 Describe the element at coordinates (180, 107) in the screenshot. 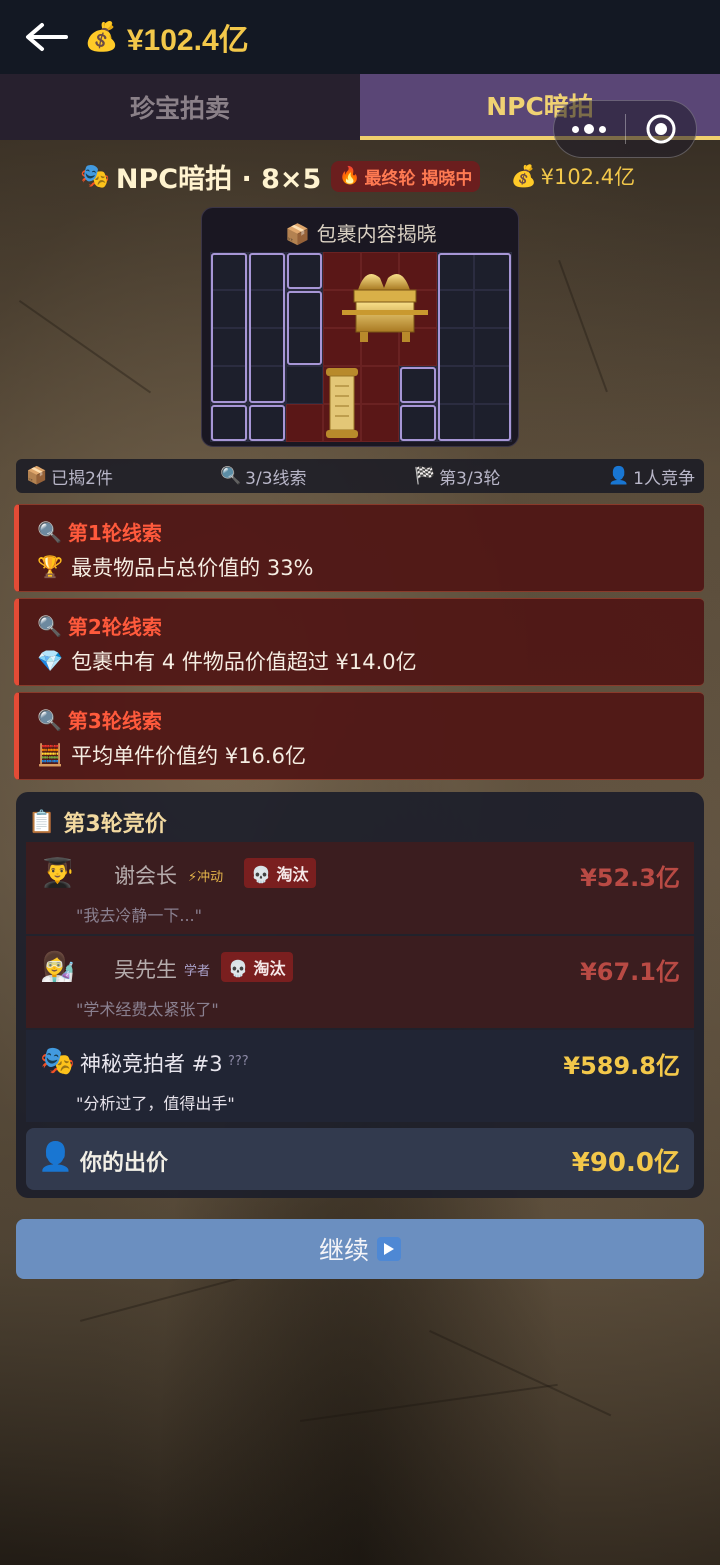

I see `tab-treasure-auction: 珍宝拍卖` at that location.